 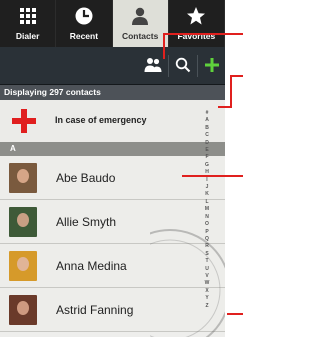 I want to click on alphabet-index-letter: J, so click(x=207, y=187).